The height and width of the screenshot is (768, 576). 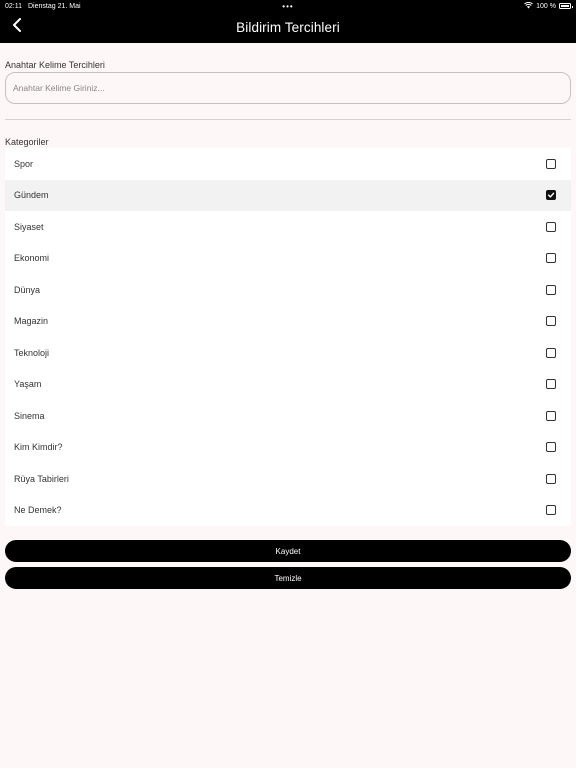 What do you see at coordinates (288, 195) in the screenshot?
I see `category-row: Gündem` at bounding box center [288, 195].